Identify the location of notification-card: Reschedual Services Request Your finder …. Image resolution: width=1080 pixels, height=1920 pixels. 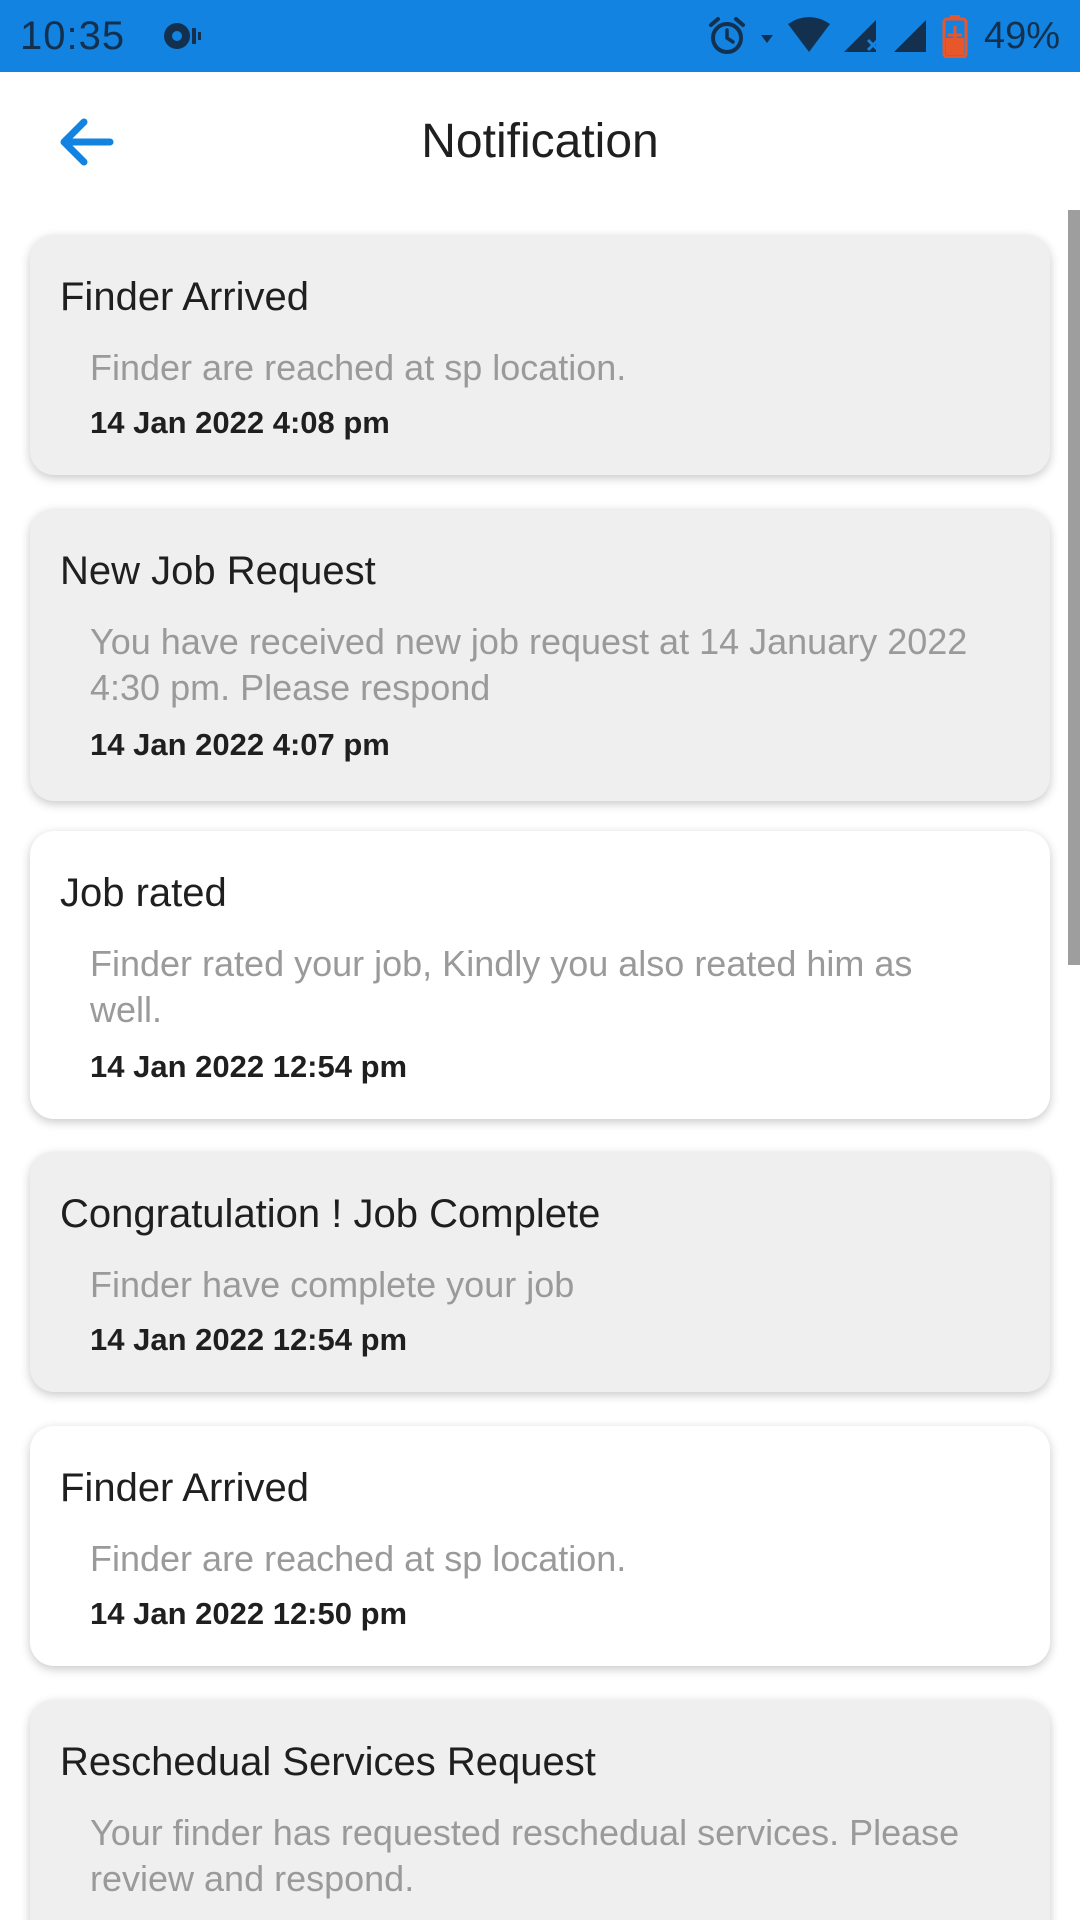
(540, 1810).